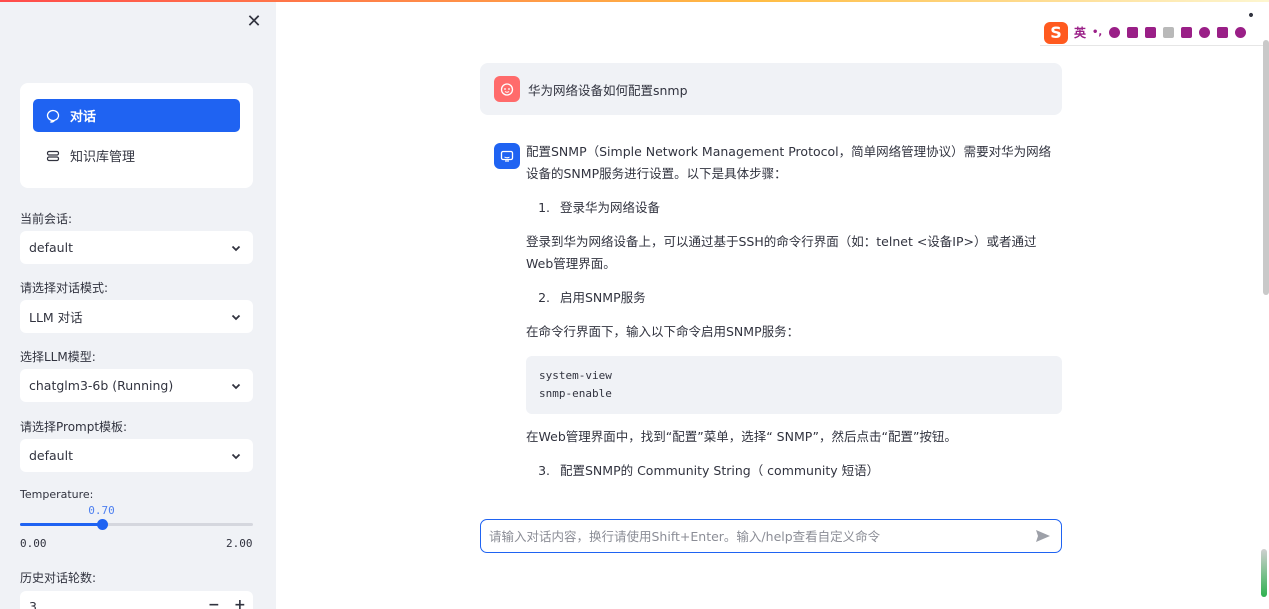 The width and height of the screenshot is (1269, 609). I want to click on history-rounds-input: 3 − +, so click(136, 600).